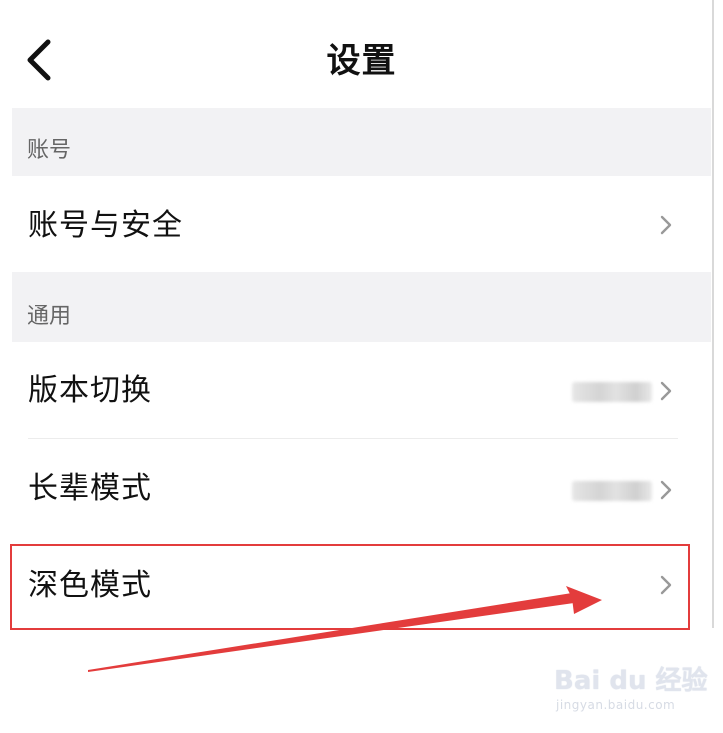 The width and height of the screenshot is (723, 733). I want to click on section-title: 通用, so click(49, 316).